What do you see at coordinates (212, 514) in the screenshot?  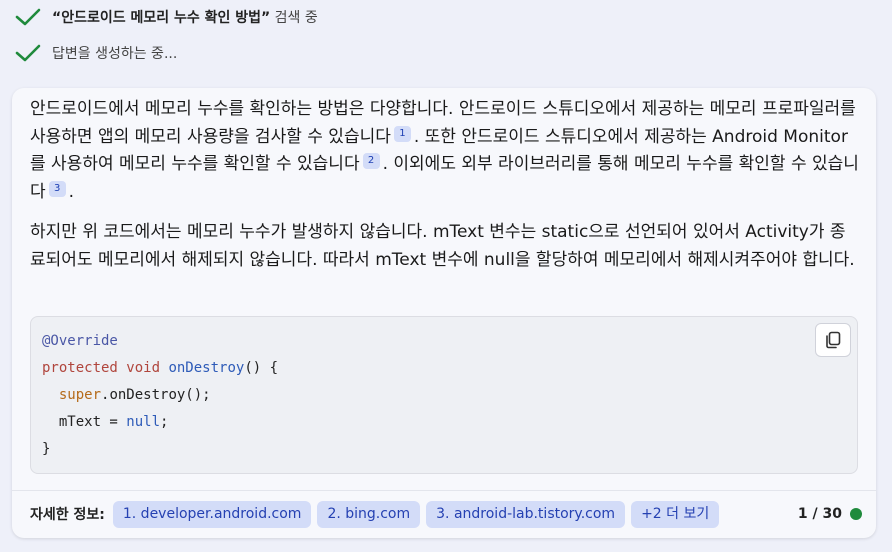 I see `source-link-1: 1. developer.android.com` at bounding box center [212, 514].